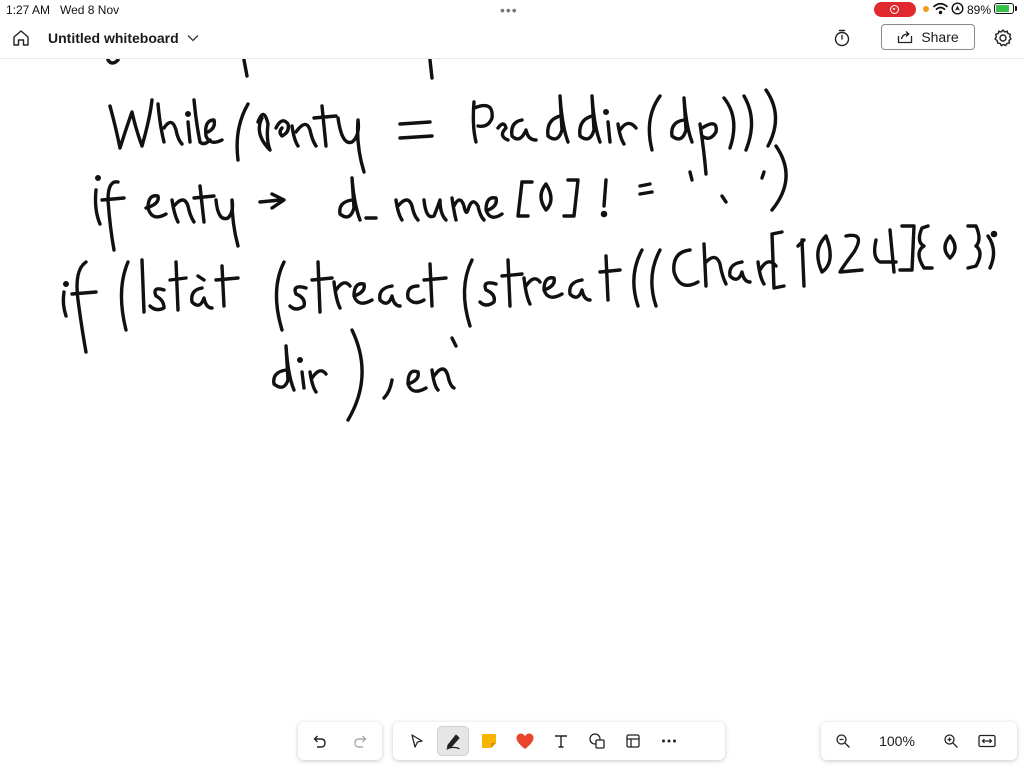 This screenshot has height=768, width=1024. I want to click on settings-gear-icon, so click(1003, 38).